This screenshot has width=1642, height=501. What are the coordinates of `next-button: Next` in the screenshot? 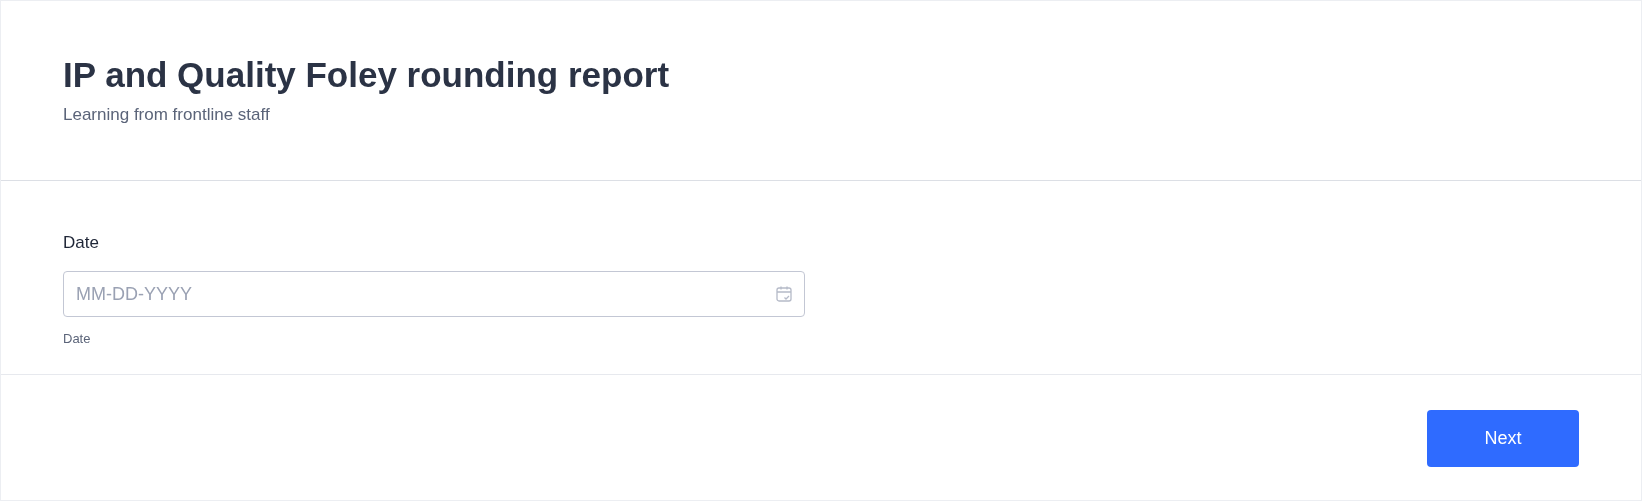 It's located at (1503, 438).